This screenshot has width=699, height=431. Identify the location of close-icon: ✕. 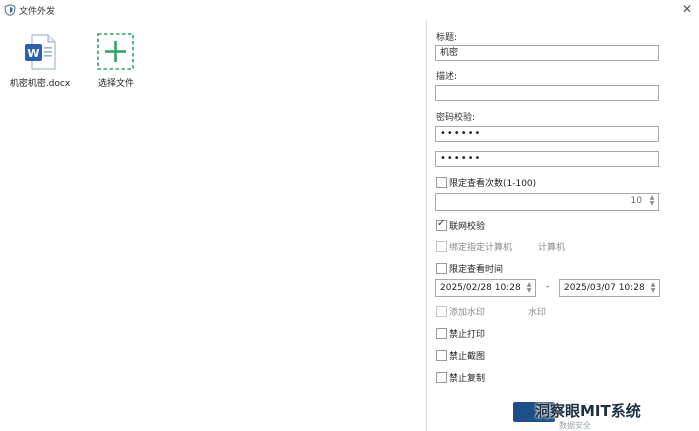
(687, 9).